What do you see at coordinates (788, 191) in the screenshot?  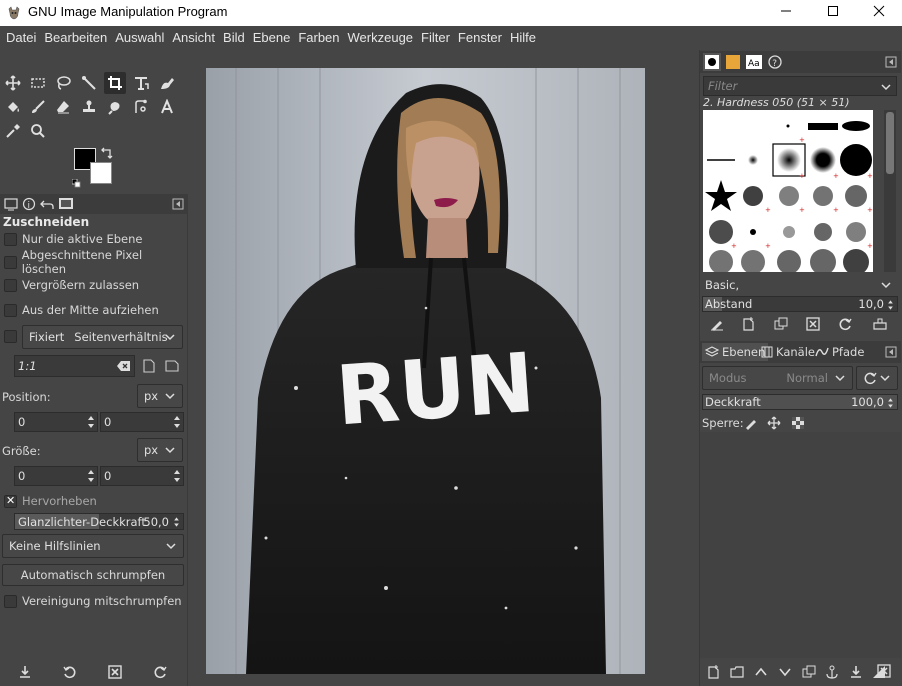 I see `brush-grid: + + + + + + + + + + +` at bounding box center [788, 191].